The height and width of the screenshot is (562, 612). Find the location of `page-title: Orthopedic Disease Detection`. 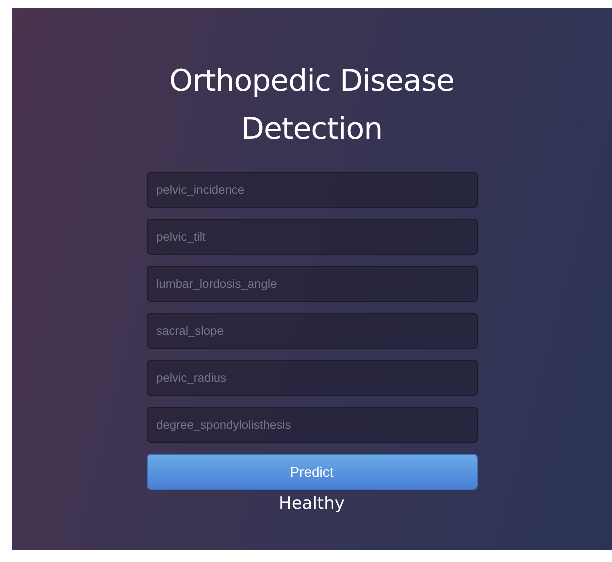

page-title: Orthopedic Disease Detection is located at coordinates (312, 106).